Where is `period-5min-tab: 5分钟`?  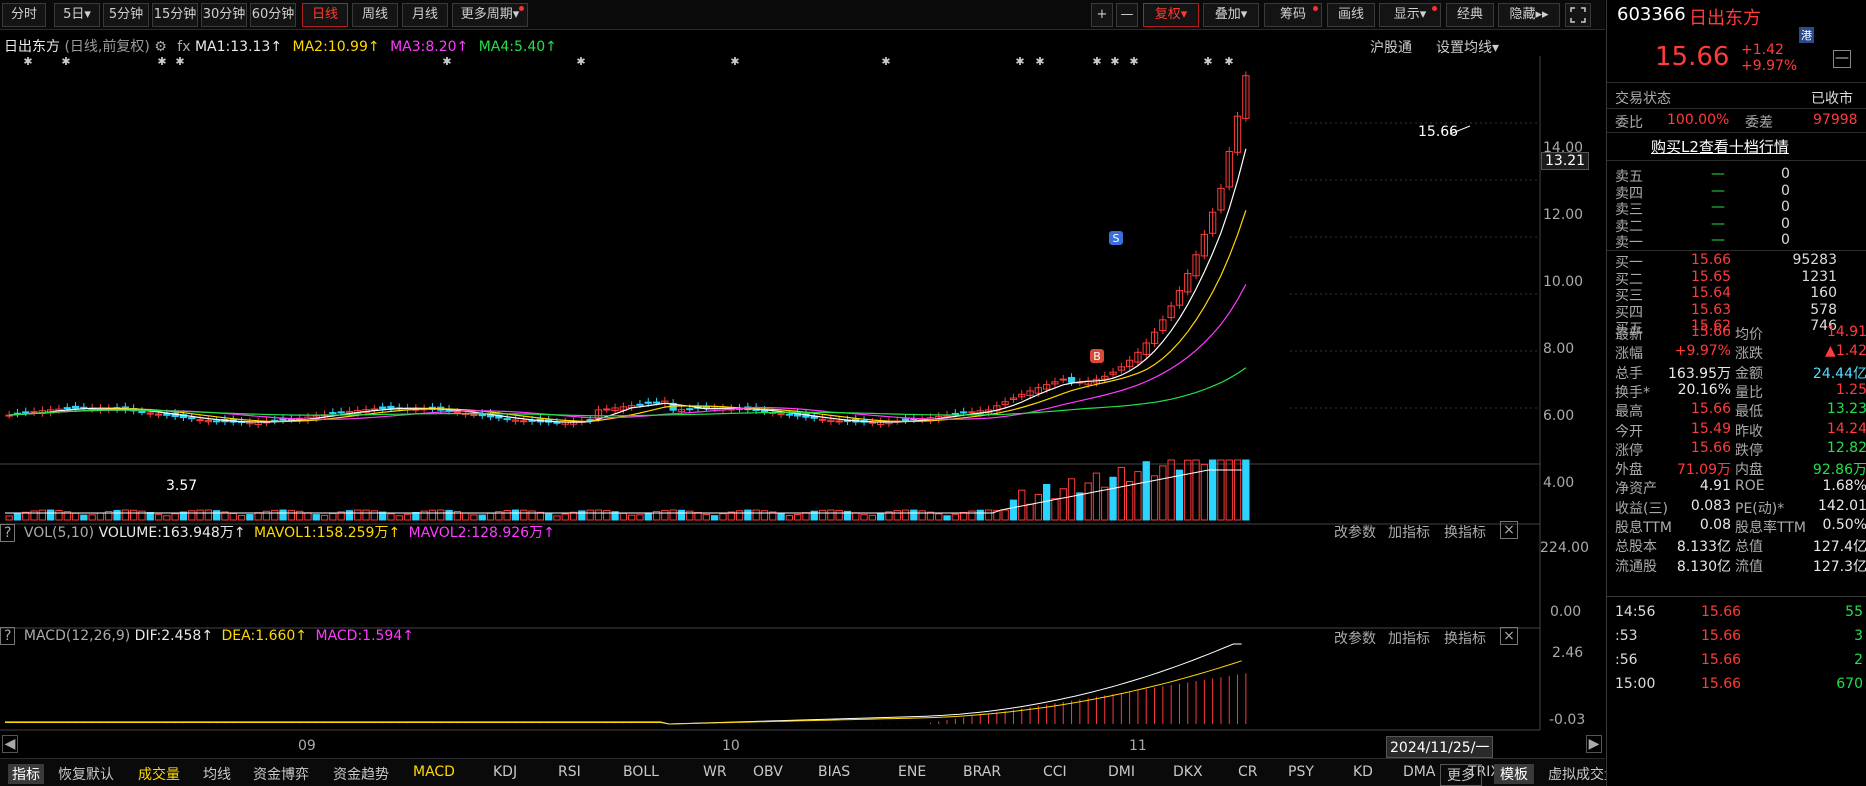
period-5min-tab: 5分钟 is located at coordinates (126, 15).